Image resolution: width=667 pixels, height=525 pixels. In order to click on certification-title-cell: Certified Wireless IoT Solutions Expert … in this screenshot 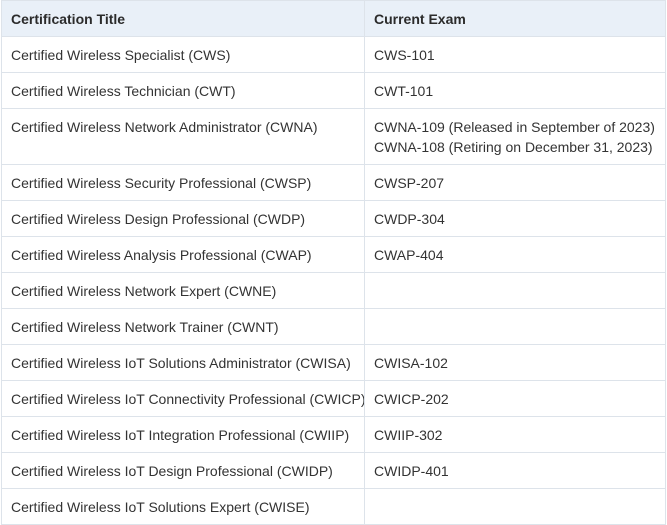, I will do `click(183, 506)`.